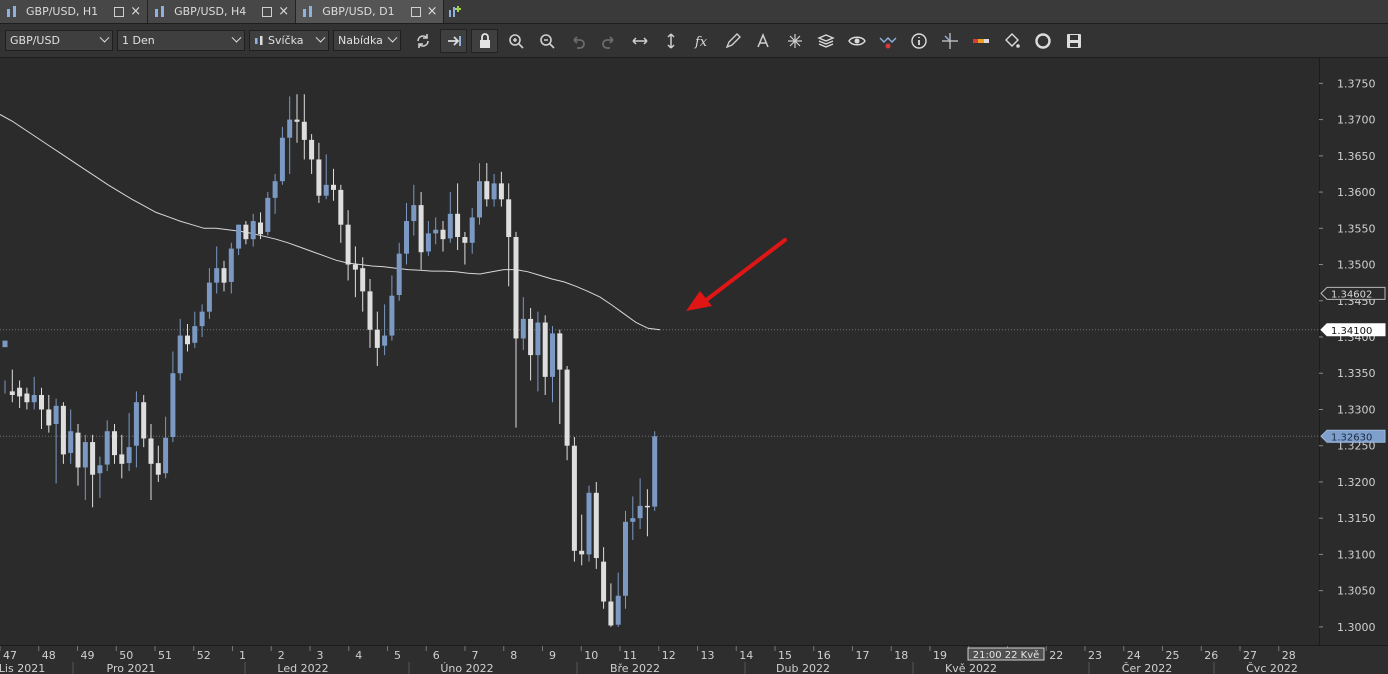 This screenshot has height=674, width=1388. I want to click on week-label: 5, so click(397, 655).